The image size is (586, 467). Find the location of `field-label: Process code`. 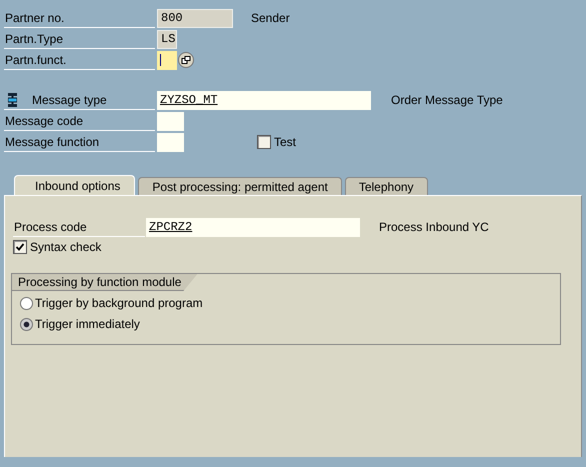

field-label: Process code is located at coordinates (79, 227).